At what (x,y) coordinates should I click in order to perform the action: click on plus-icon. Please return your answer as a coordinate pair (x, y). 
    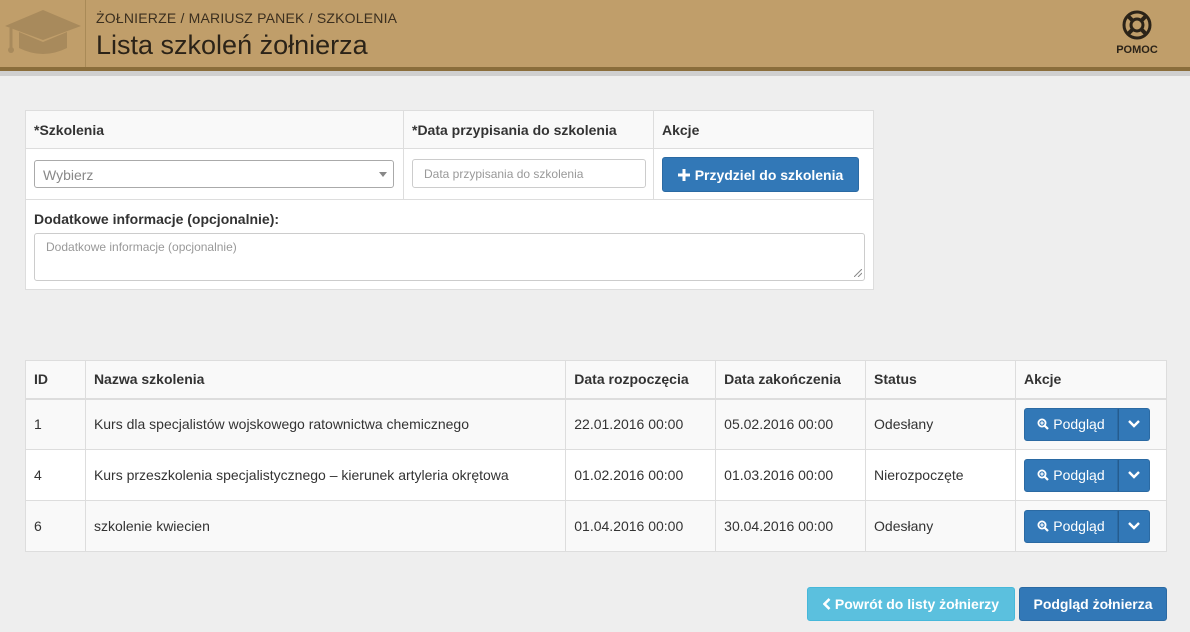
    Looking at the image, I should click on (683, 174).